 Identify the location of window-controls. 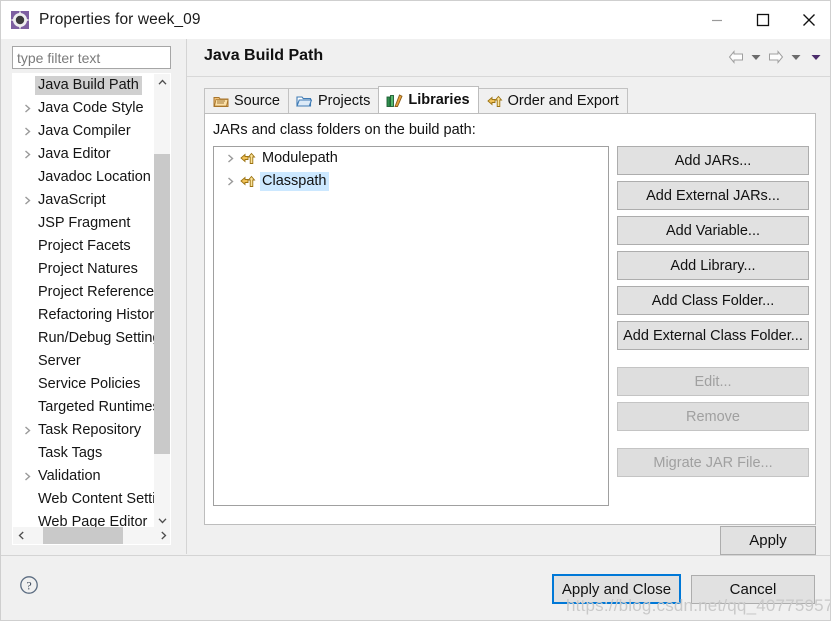
(762, 20).